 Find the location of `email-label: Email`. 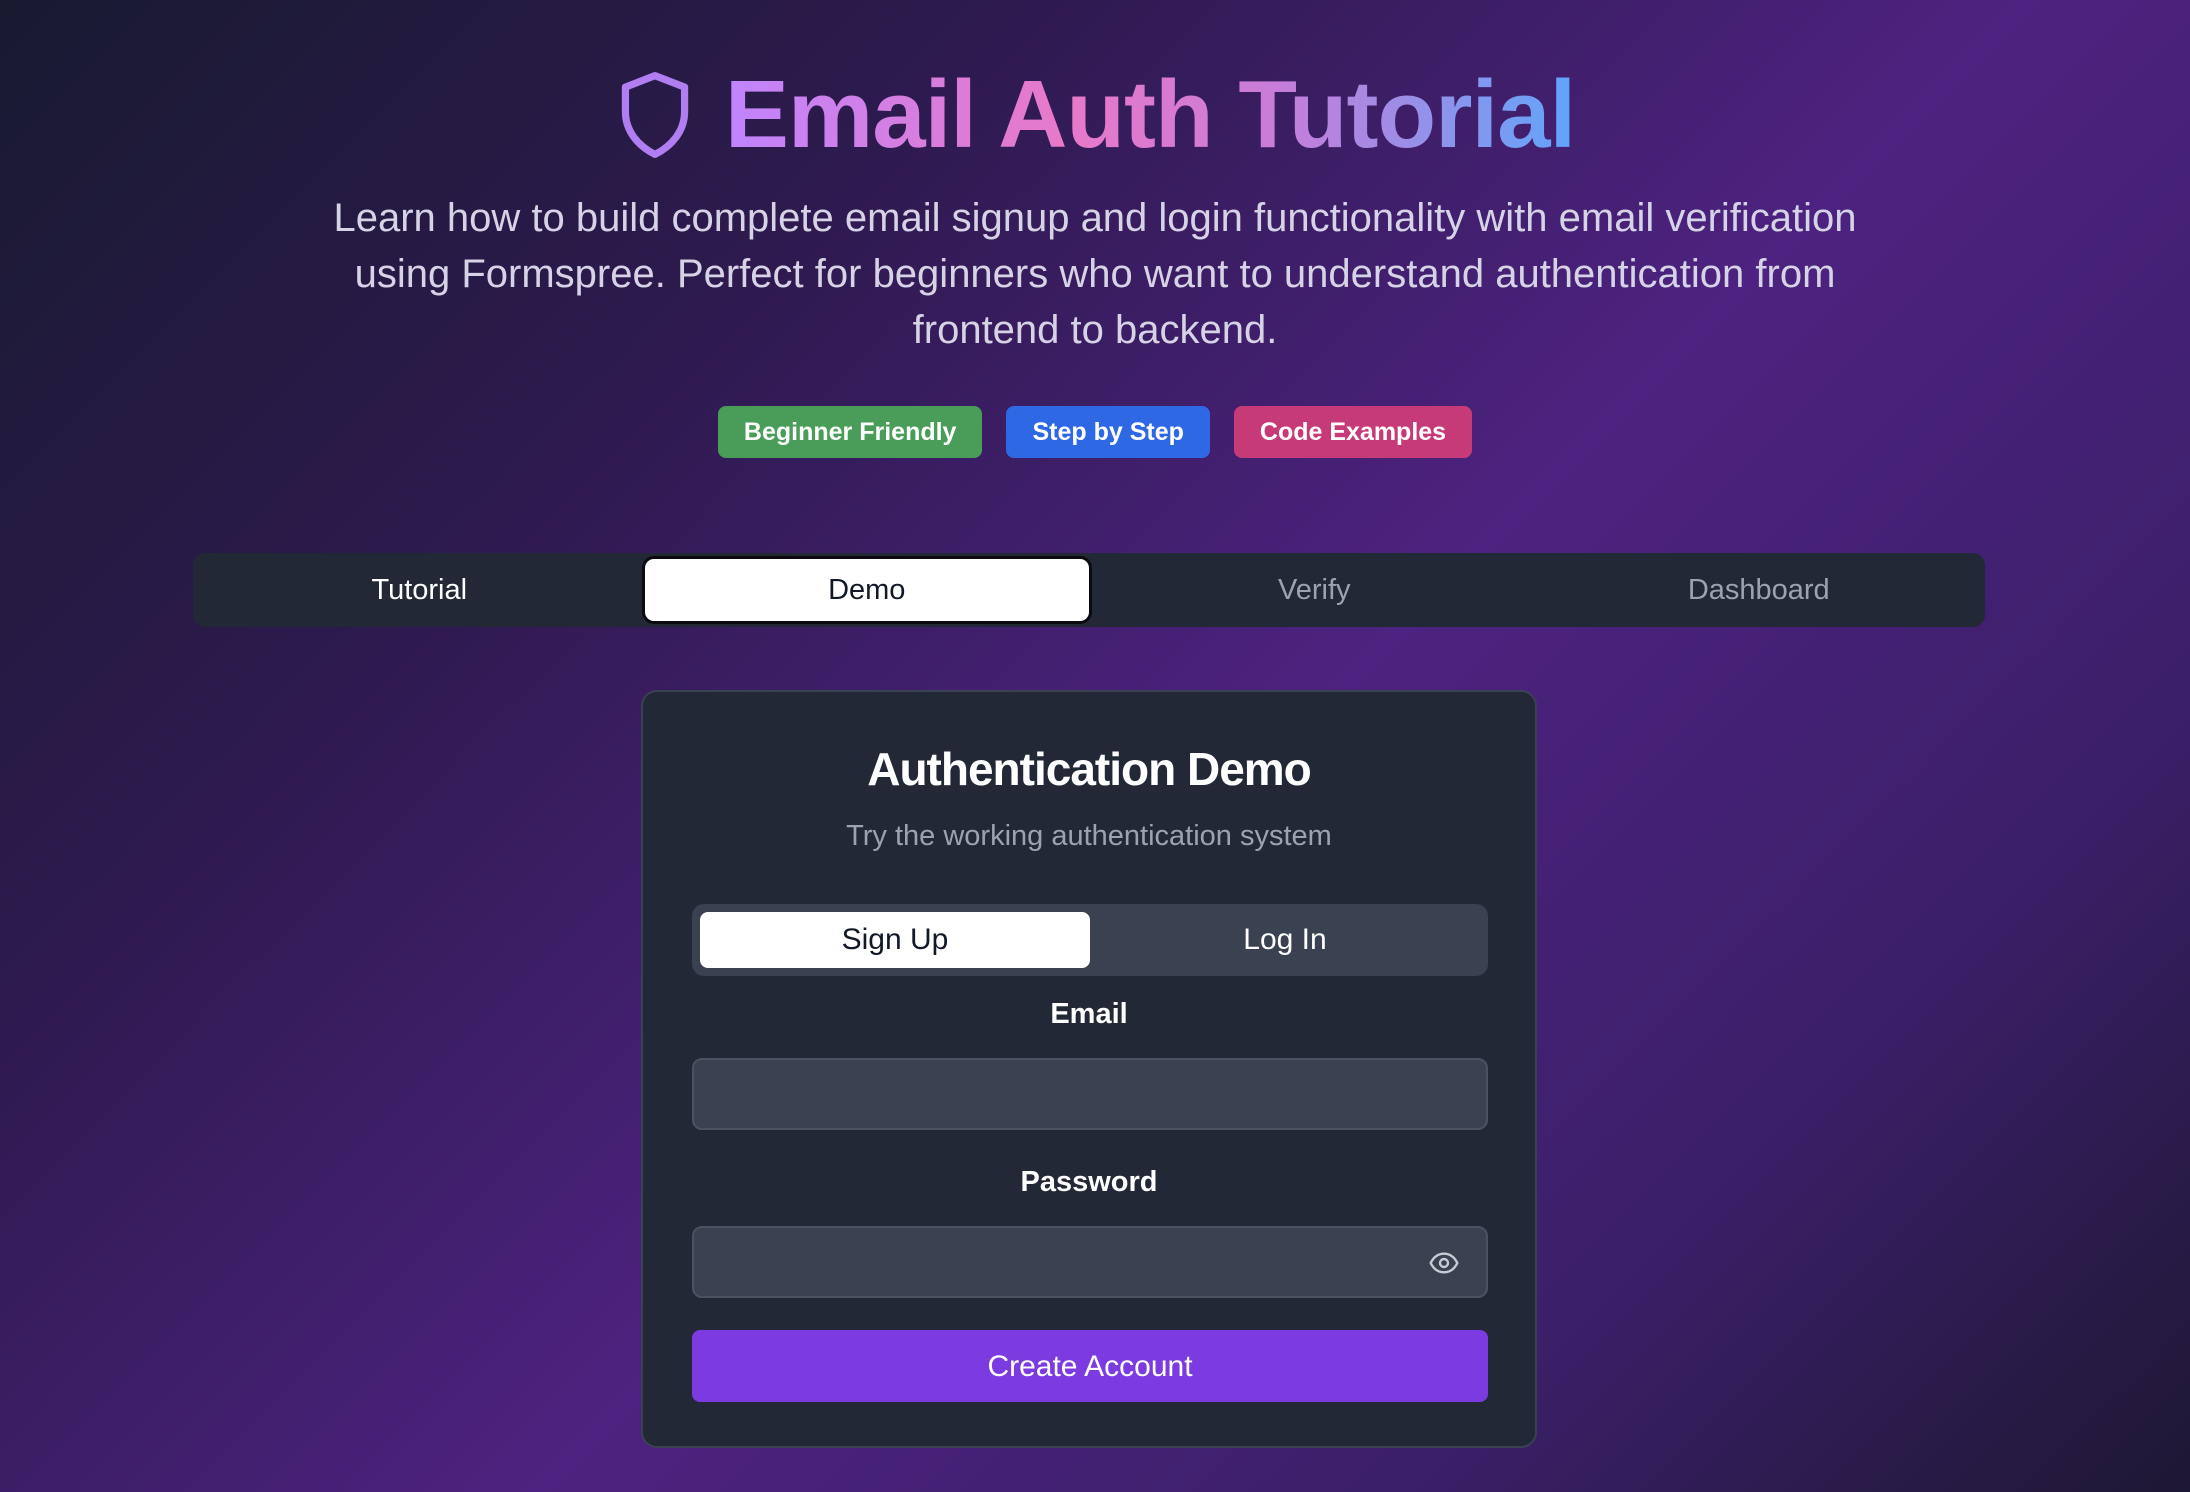

email-label: Email is located at coordinates (1089, 1014).